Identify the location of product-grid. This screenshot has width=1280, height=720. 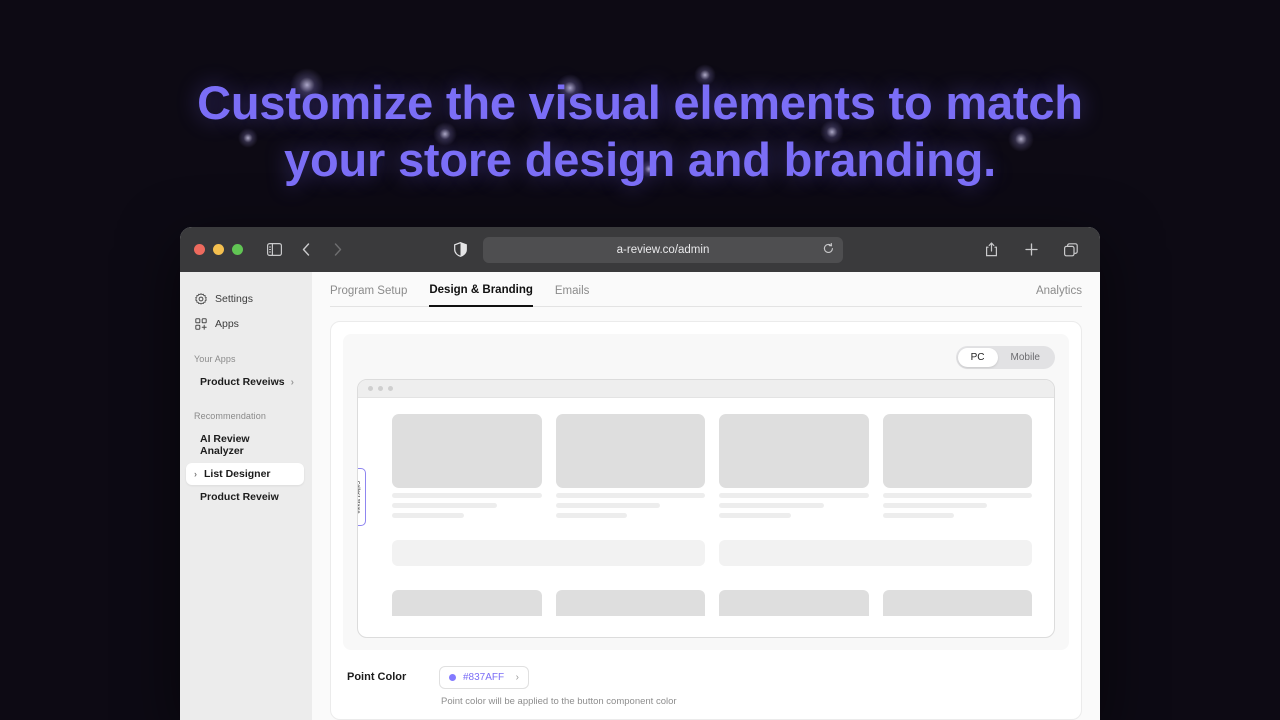
(712, 466).